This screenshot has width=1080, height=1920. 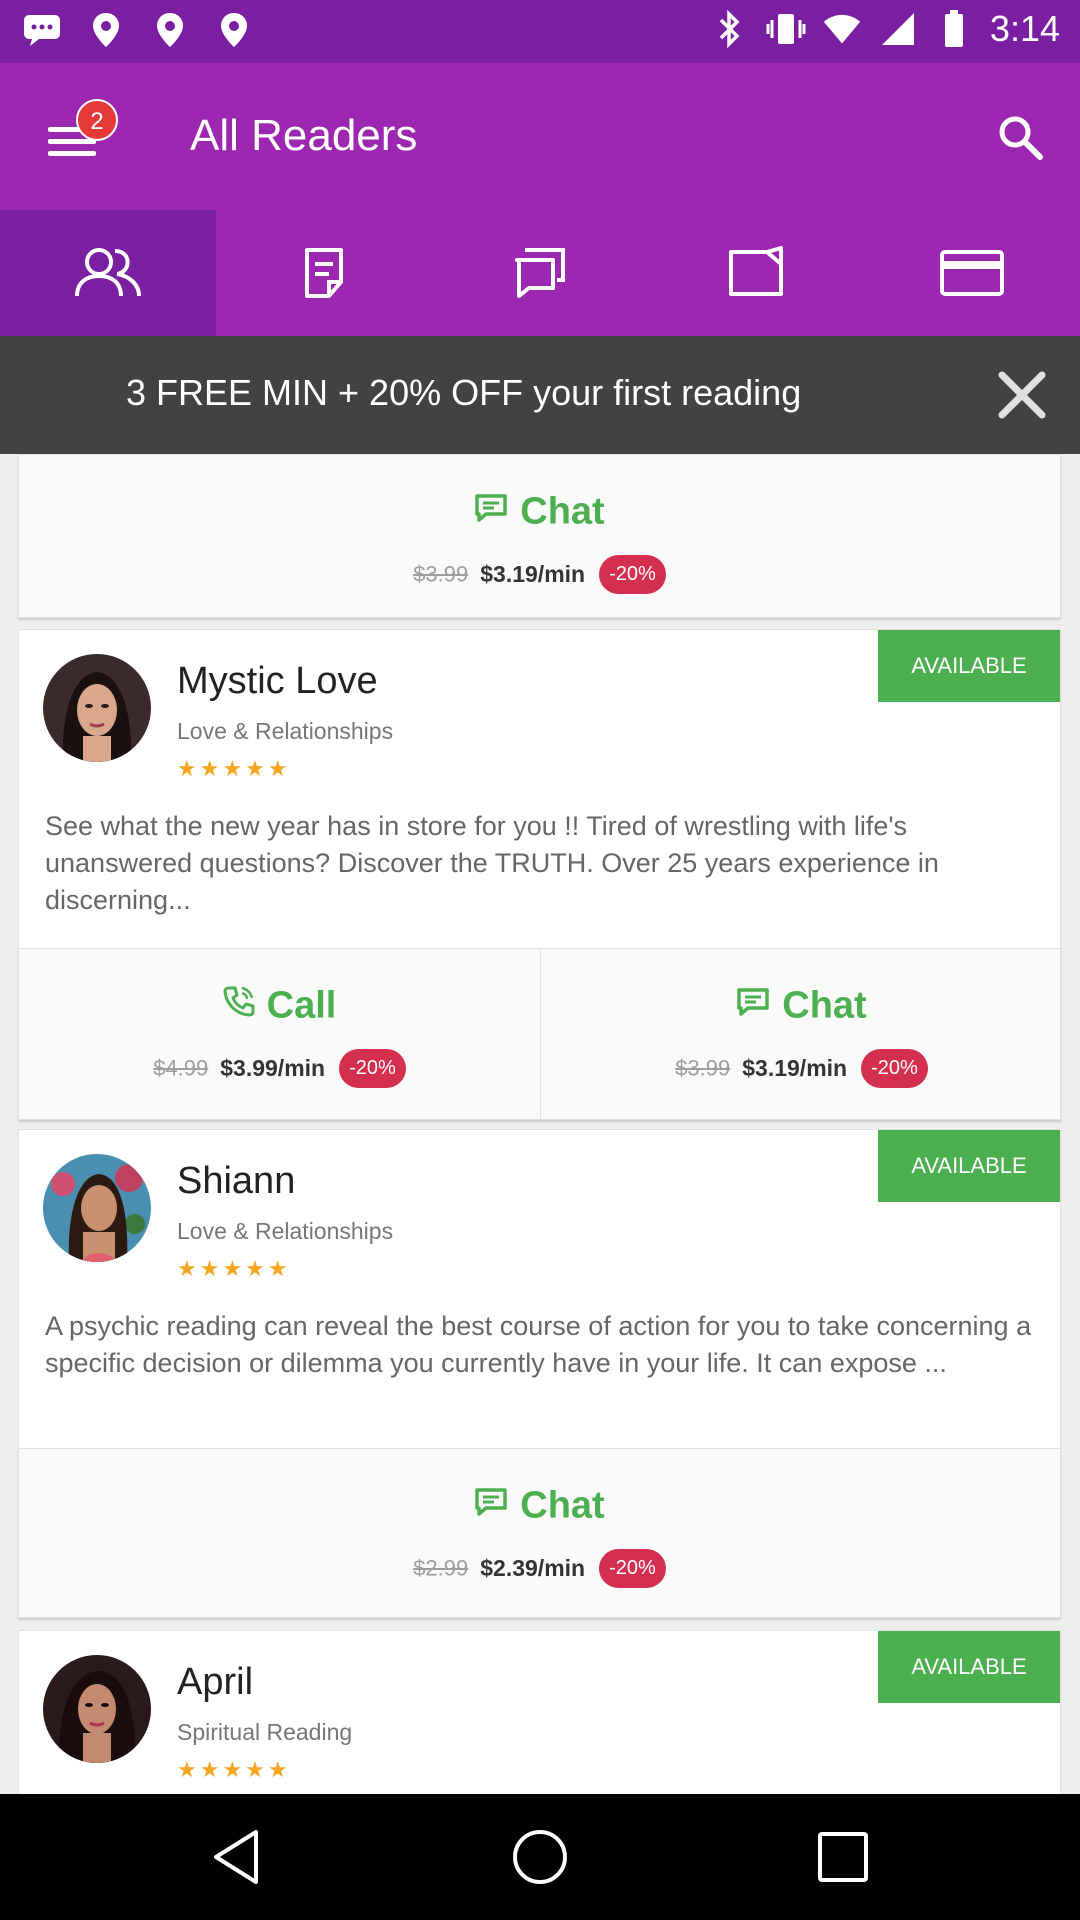 What do you see at coordinates (181, 1068) in the screenshot?
I see `old-price: $4.99` at bounding box center [181, 1068].